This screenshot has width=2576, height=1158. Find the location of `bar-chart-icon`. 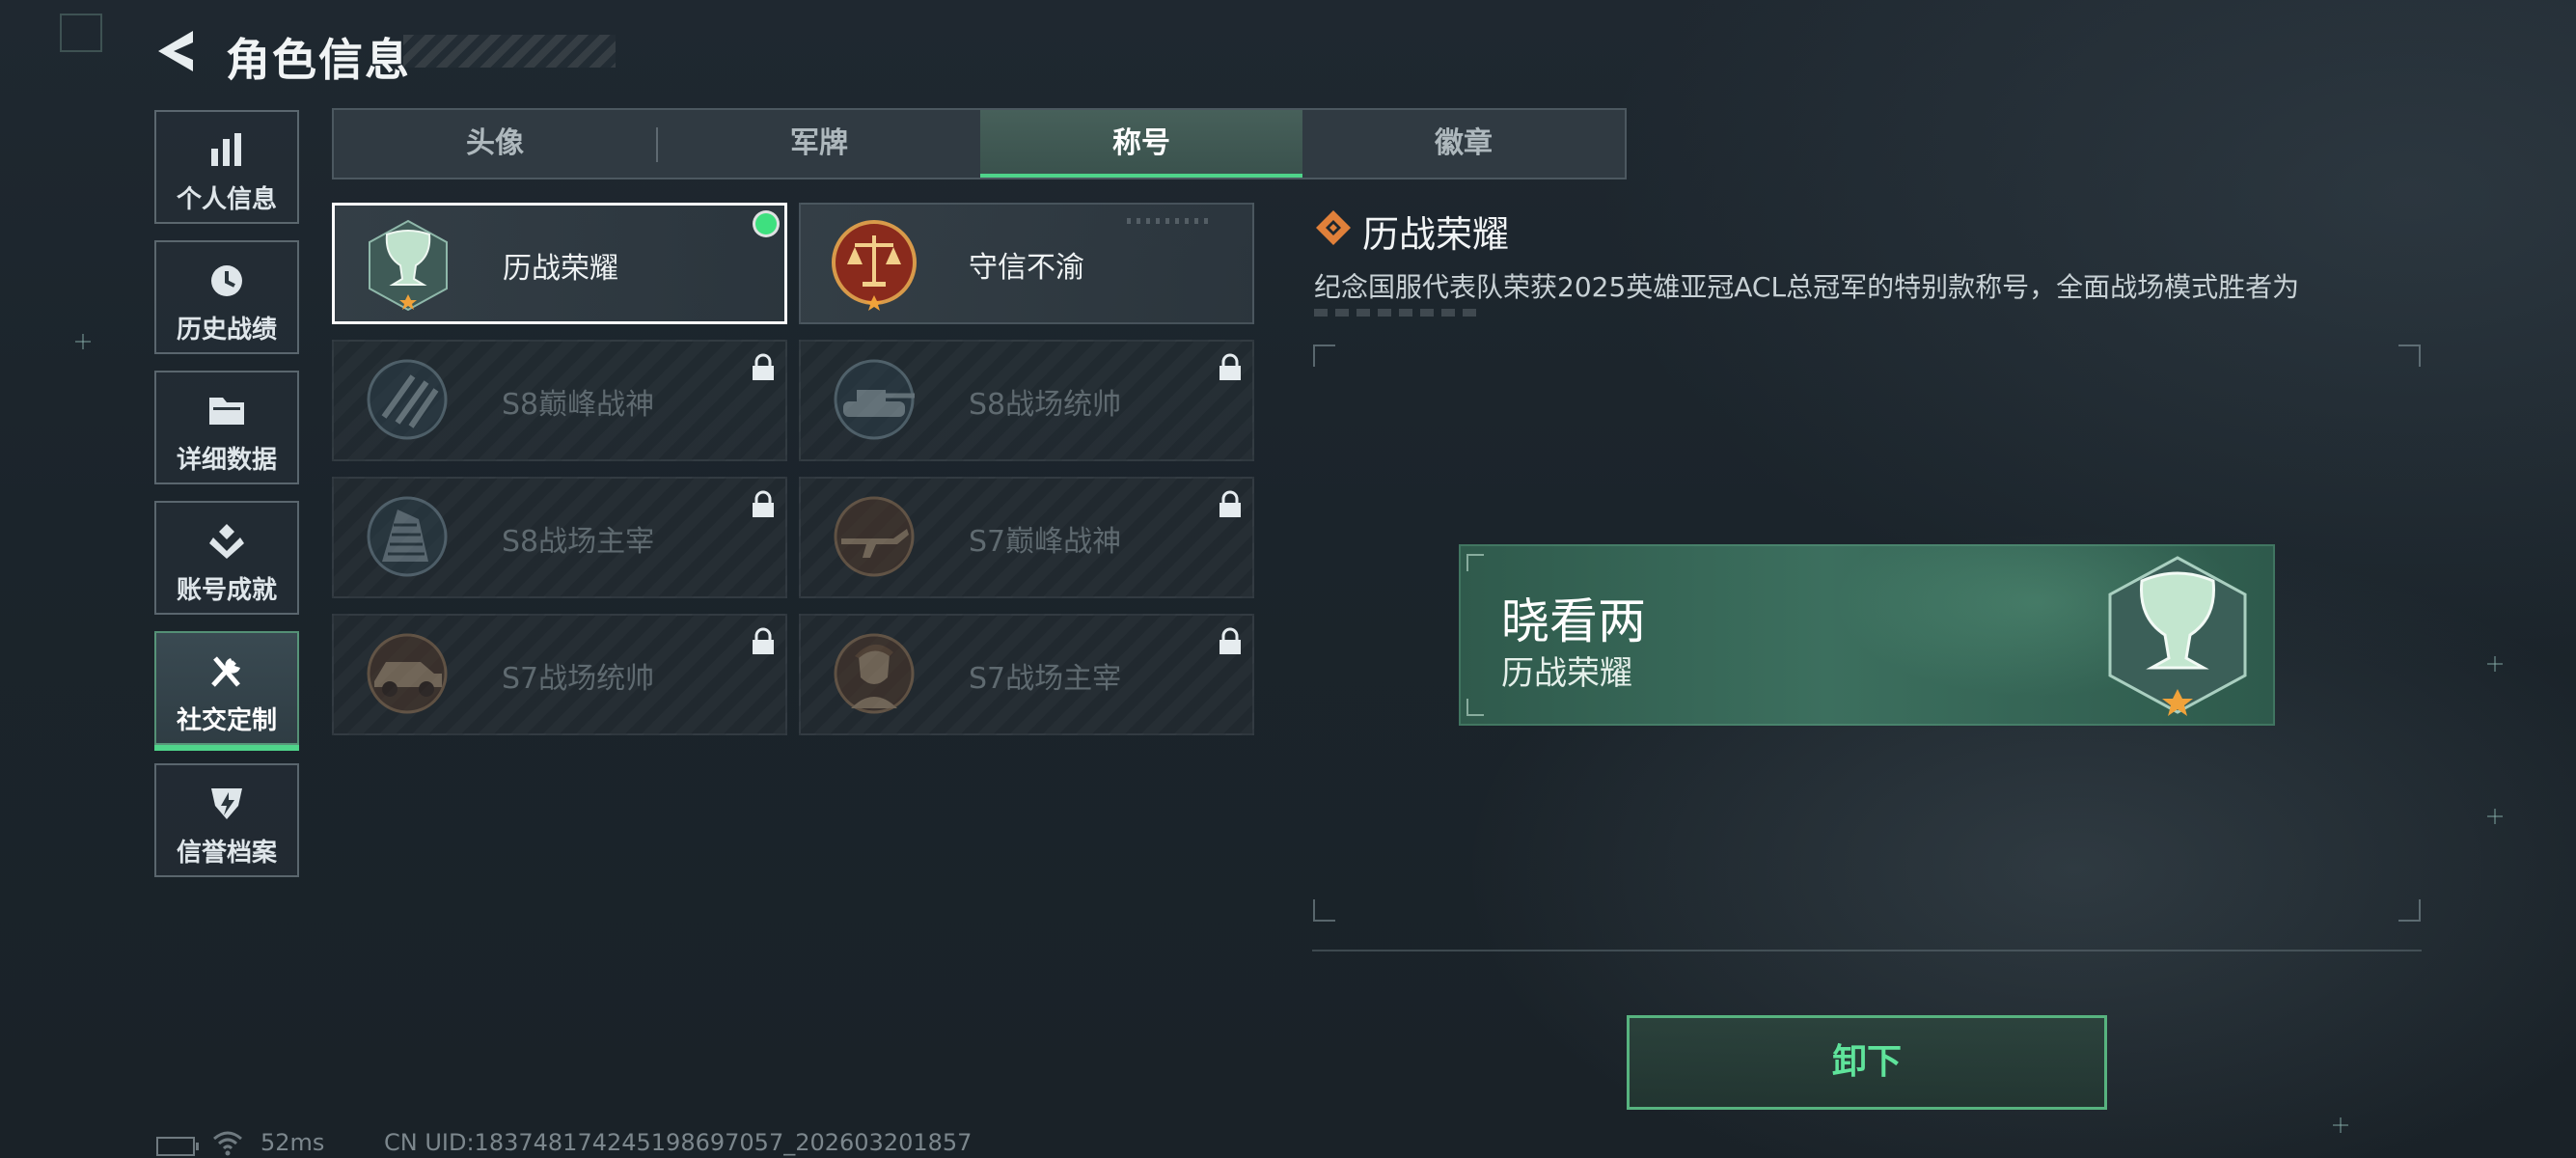

bar-chart-icon is located at coordinates (226, 149).